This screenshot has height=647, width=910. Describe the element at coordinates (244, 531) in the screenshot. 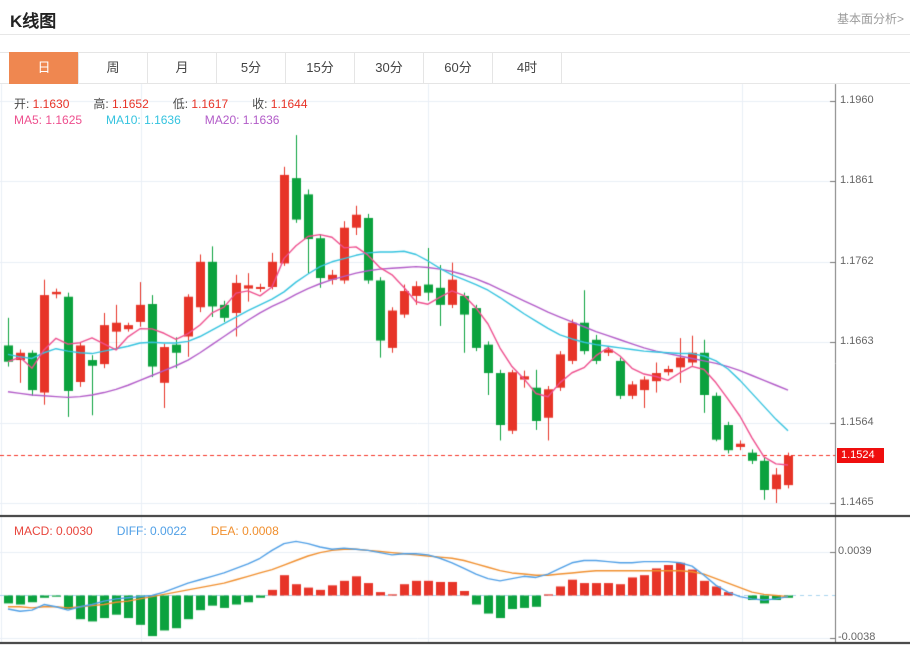

I see `legend-dea: DEA: 0.0008` at that location.